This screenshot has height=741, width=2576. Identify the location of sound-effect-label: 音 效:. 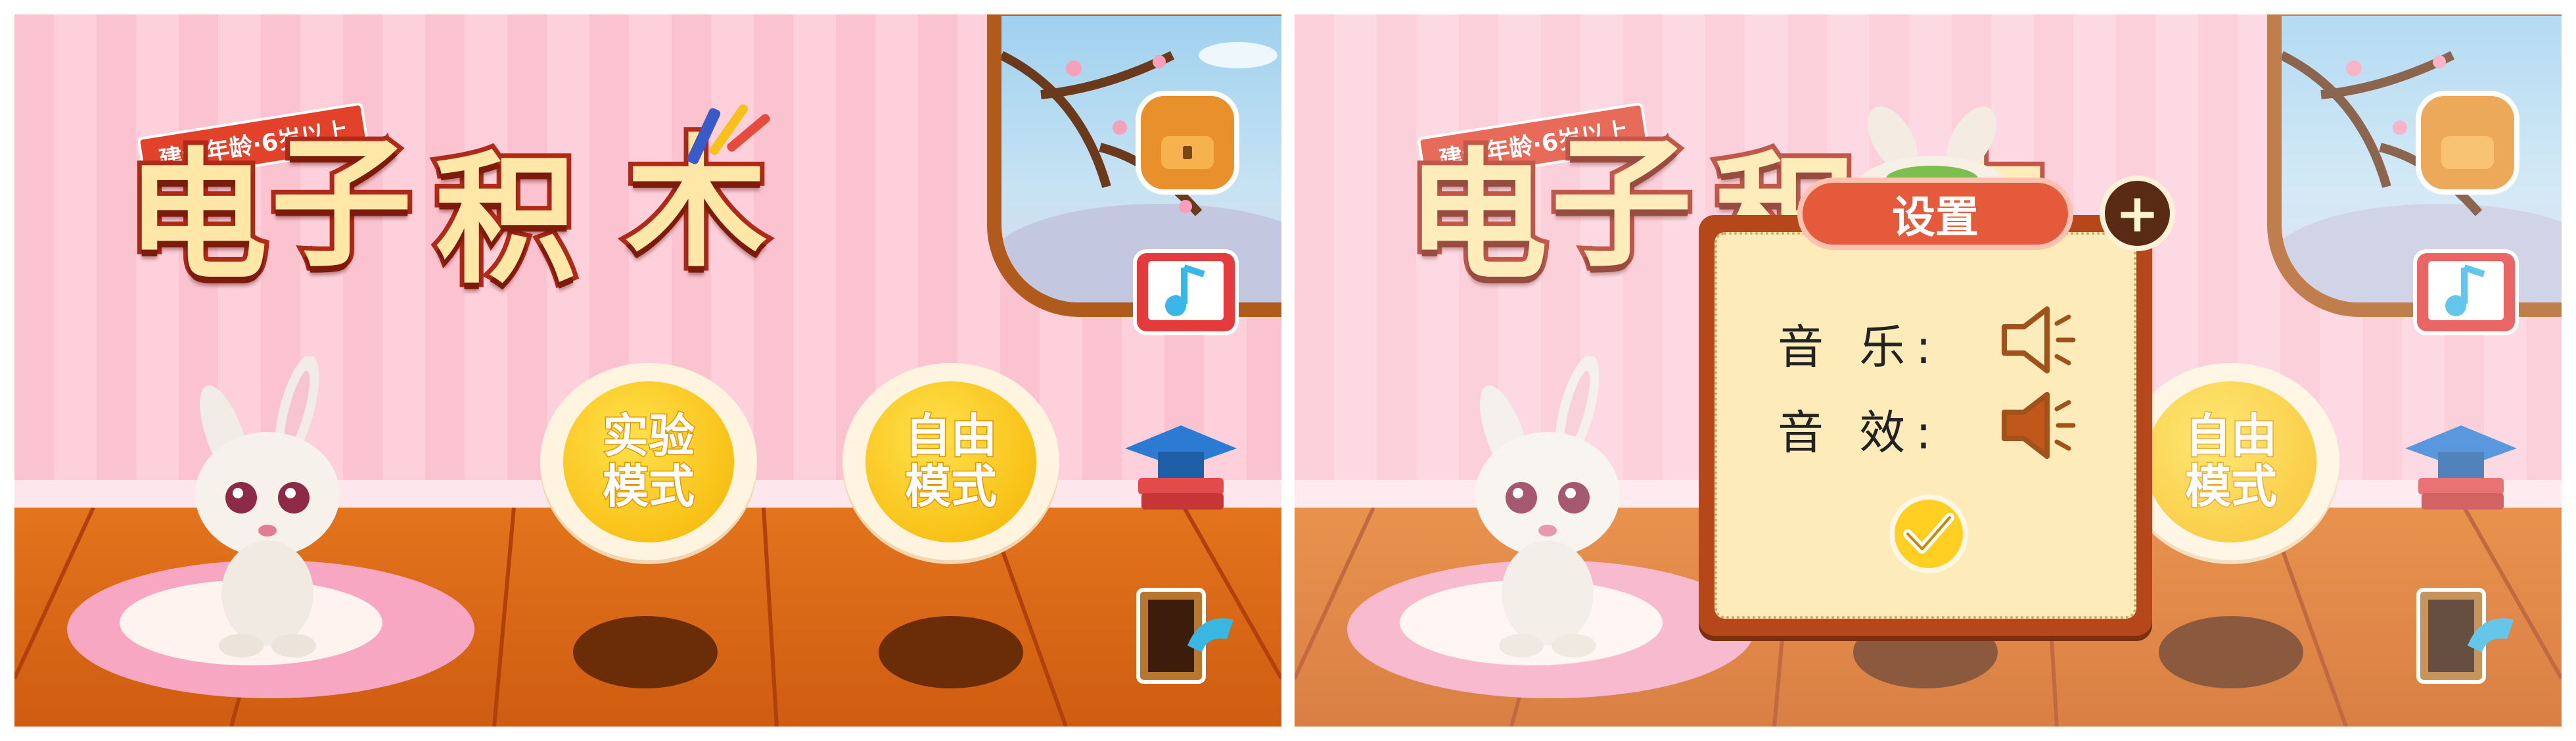
(1860, 433).